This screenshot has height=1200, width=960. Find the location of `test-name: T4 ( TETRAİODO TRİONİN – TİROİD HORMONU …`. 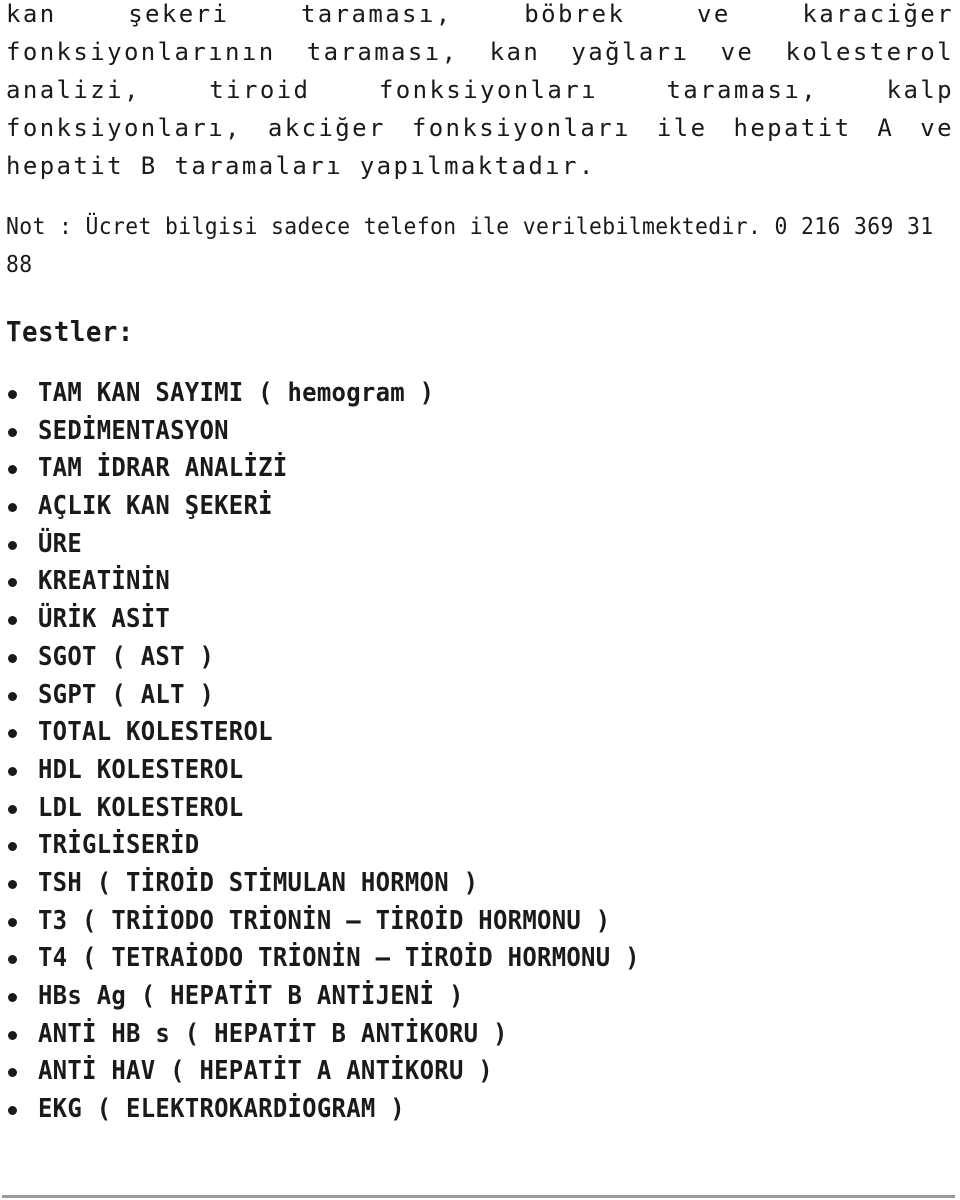

test-name: T4 ( TETRAİODO TRİONİN – TİROİD HORMONU … is located at coordinates (339, 958).